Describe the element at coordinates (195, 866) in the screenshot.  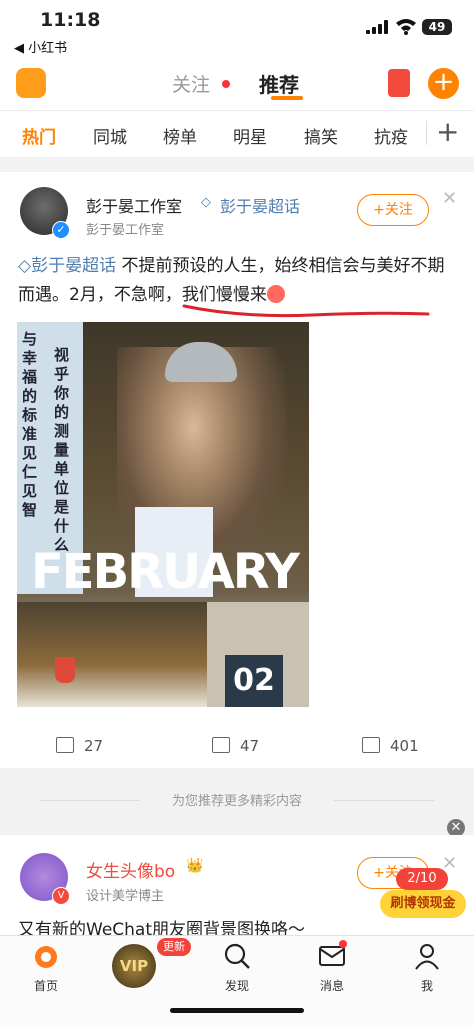
I see `crown-badge-icon: 👑` at that location.